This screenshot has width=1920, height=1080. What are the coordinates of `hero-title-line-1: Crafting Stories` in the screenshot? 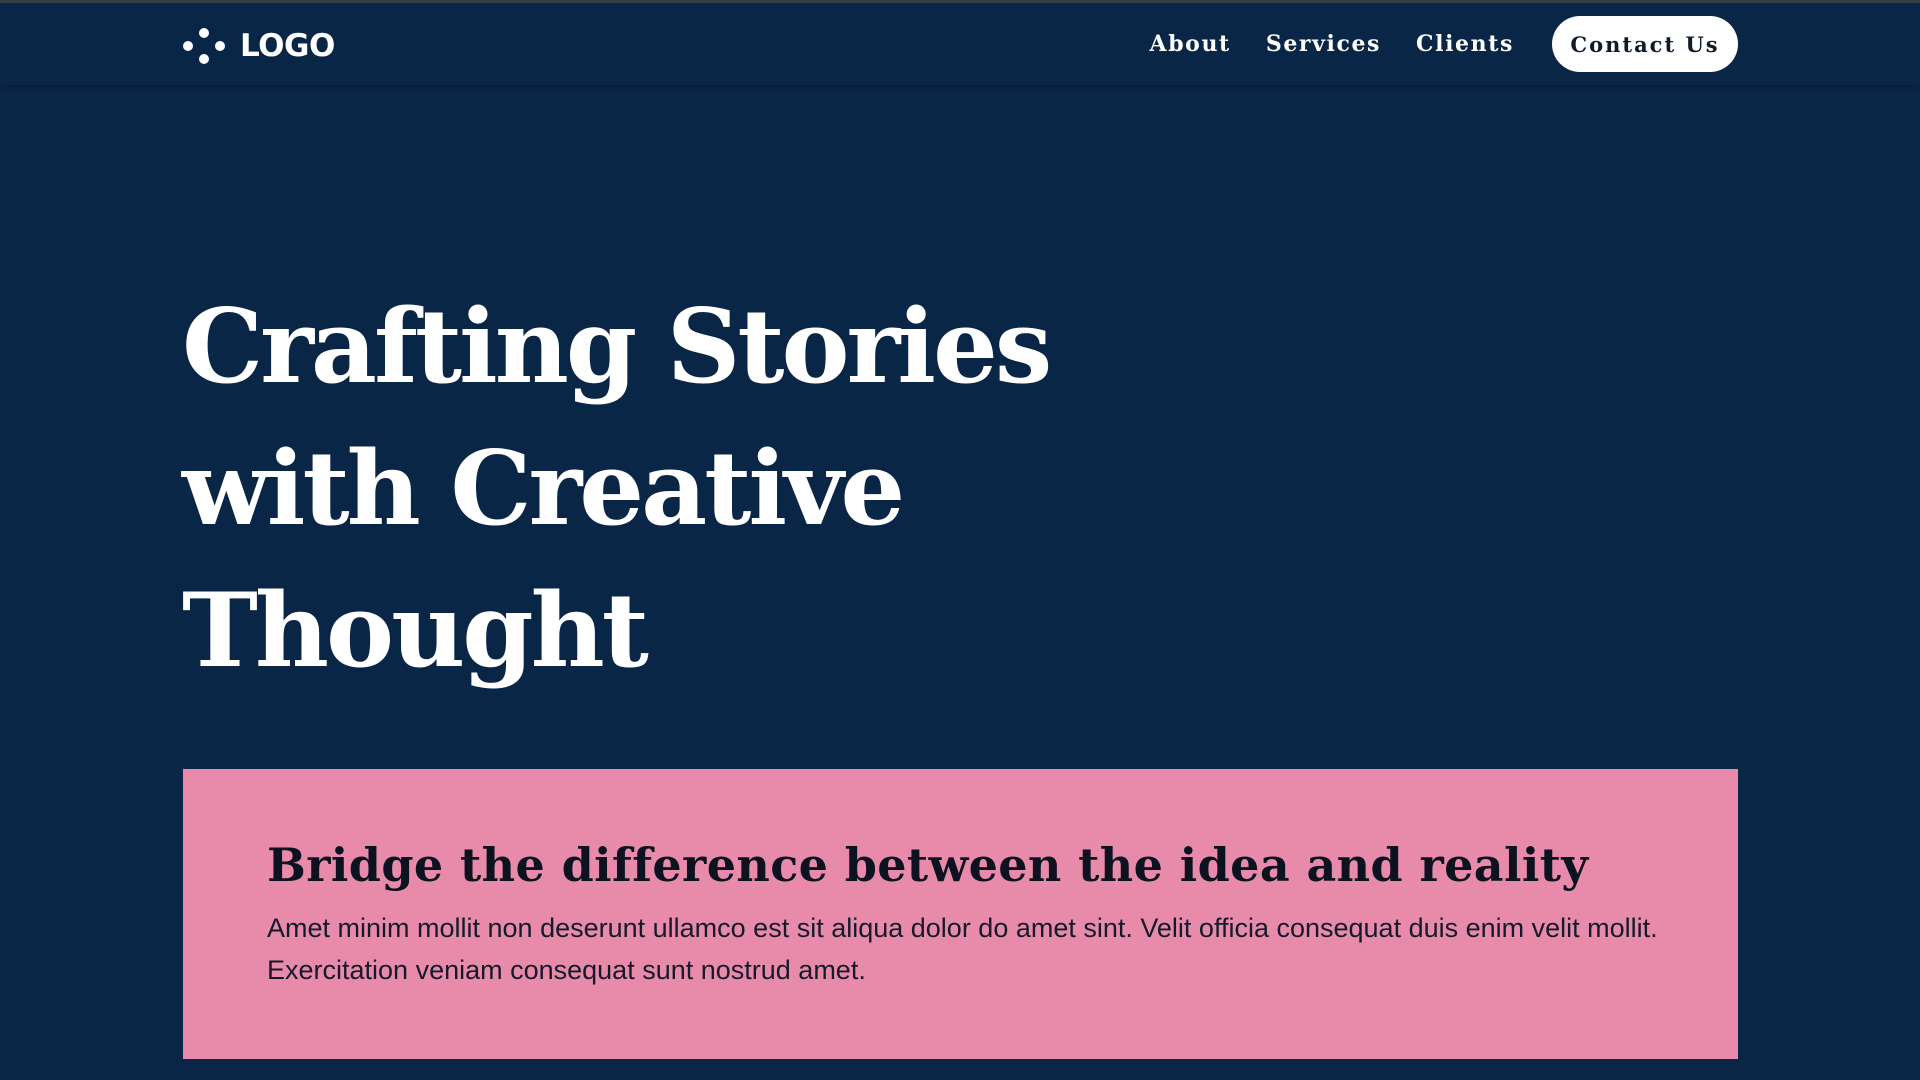 It's located at (617, 347).